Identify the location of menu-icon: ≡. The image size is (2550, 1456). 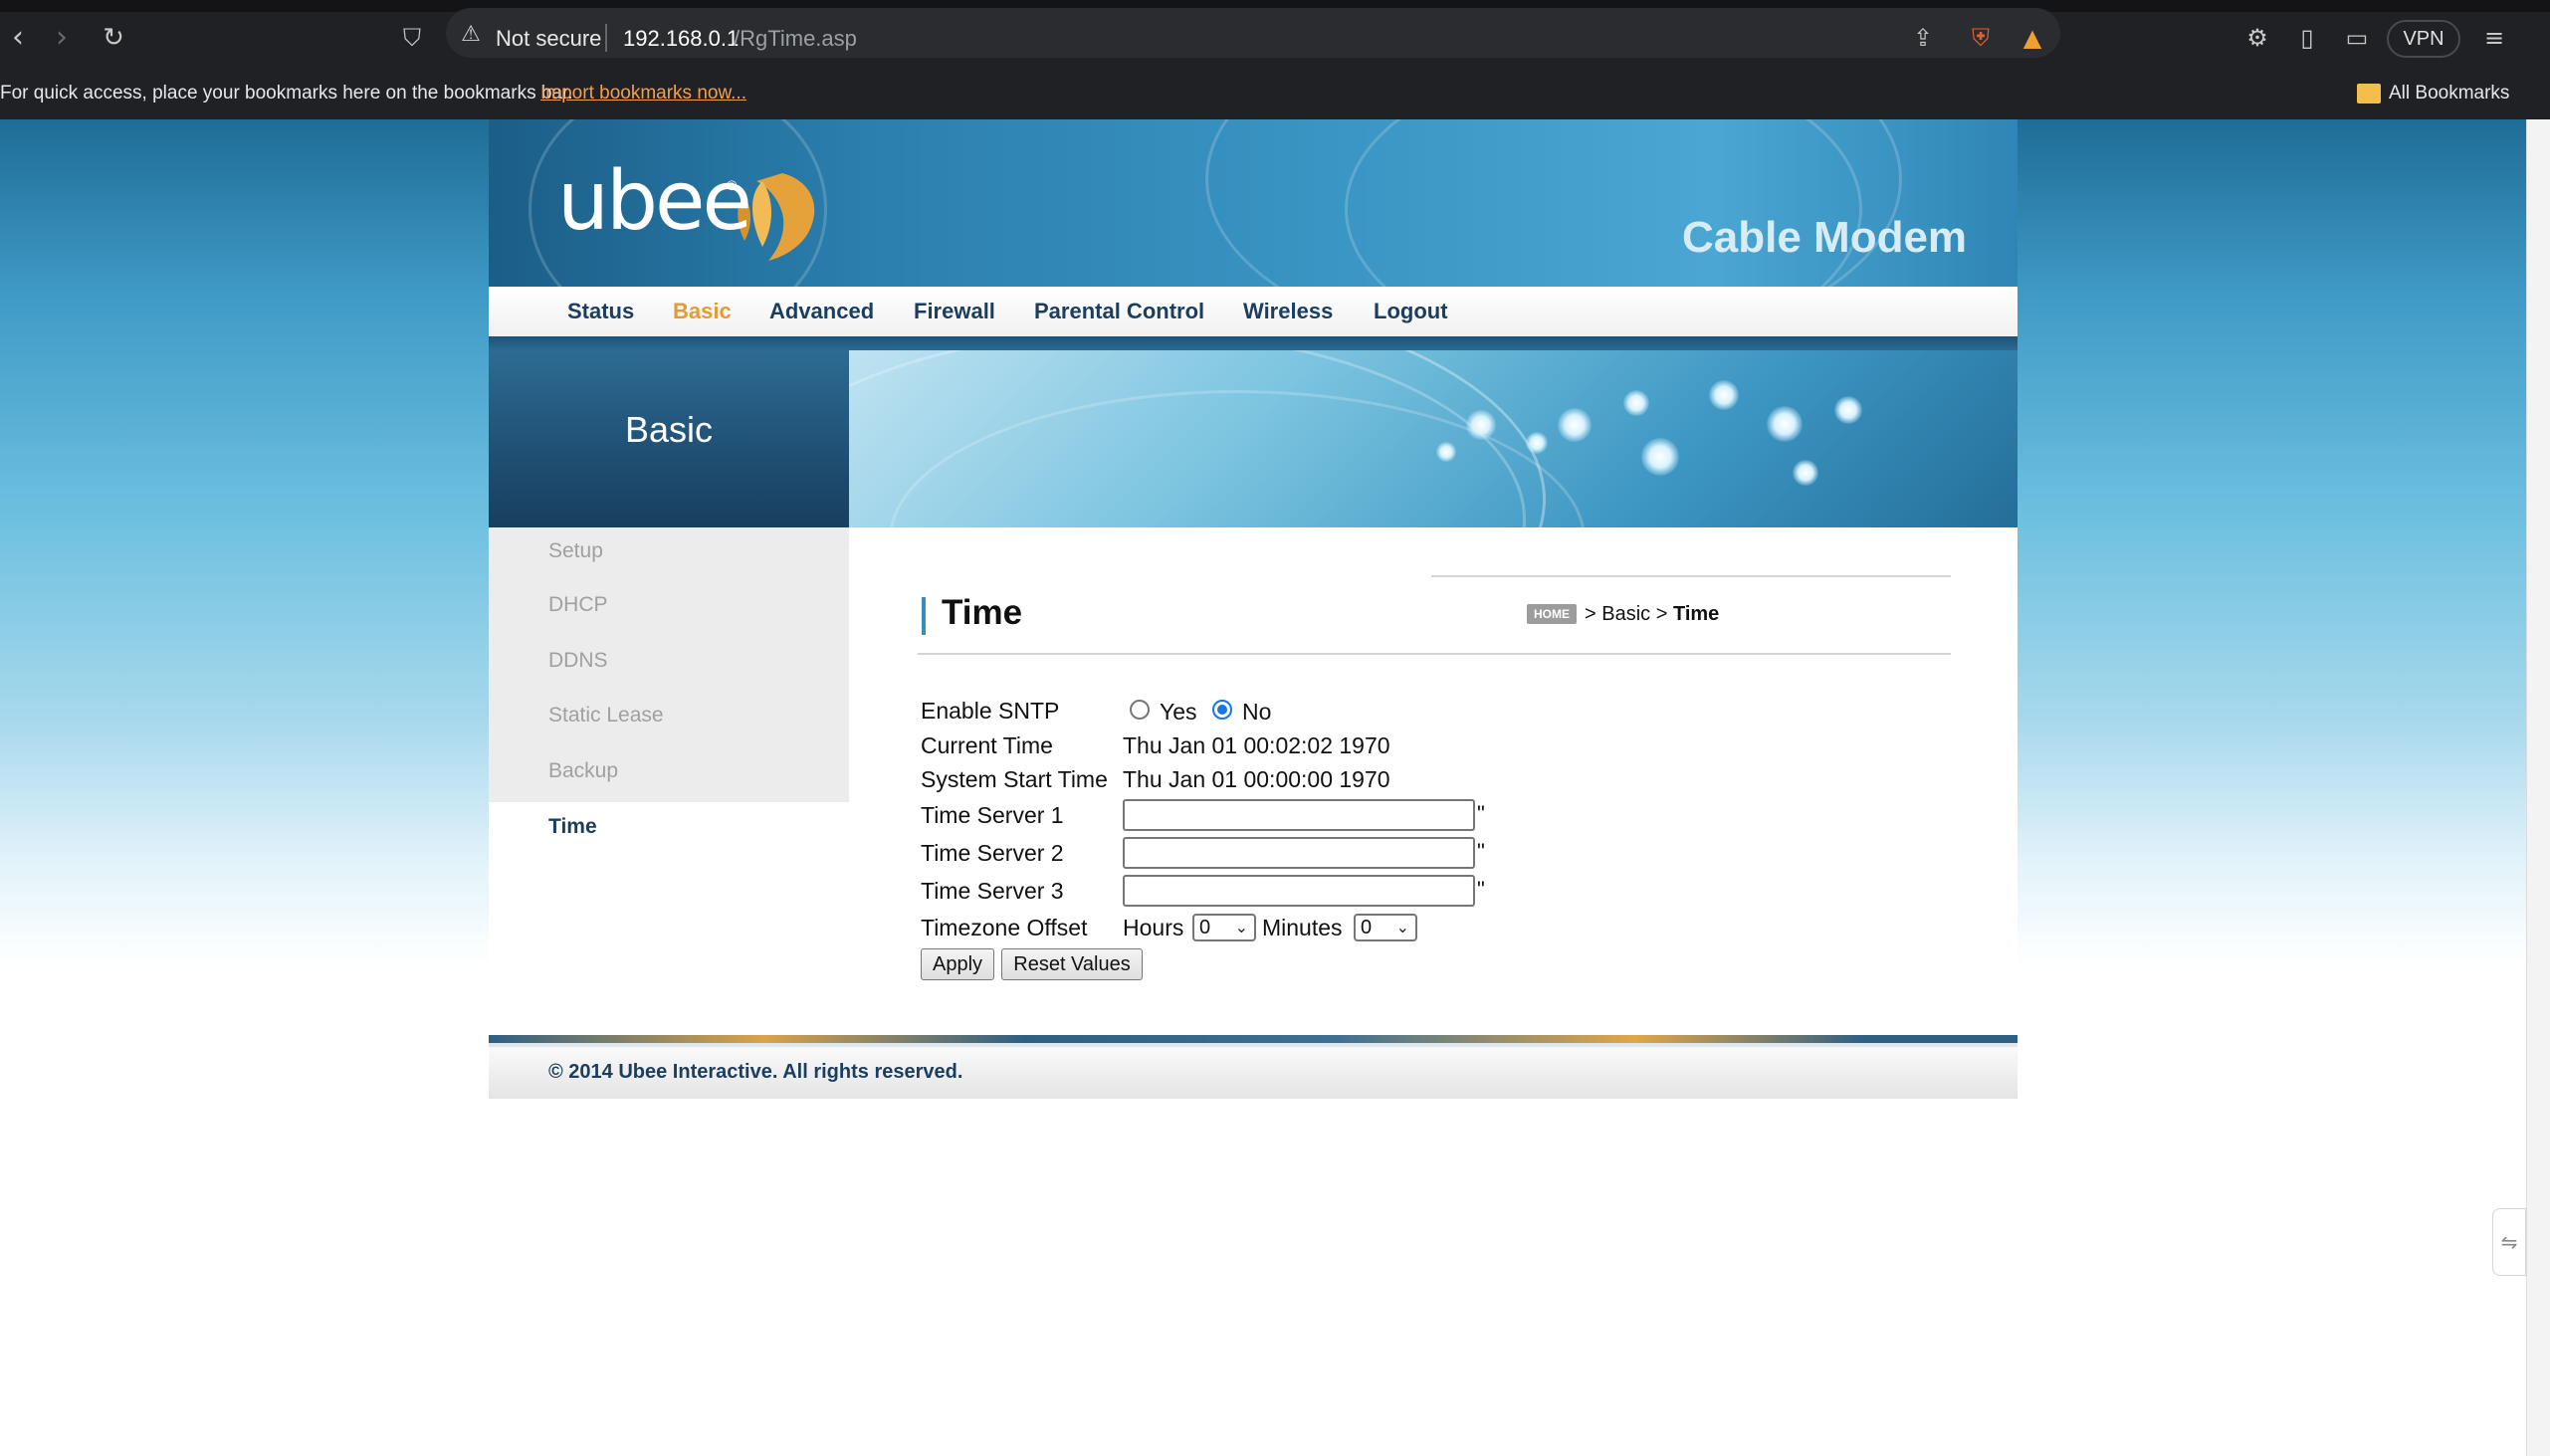
(2494, 38).